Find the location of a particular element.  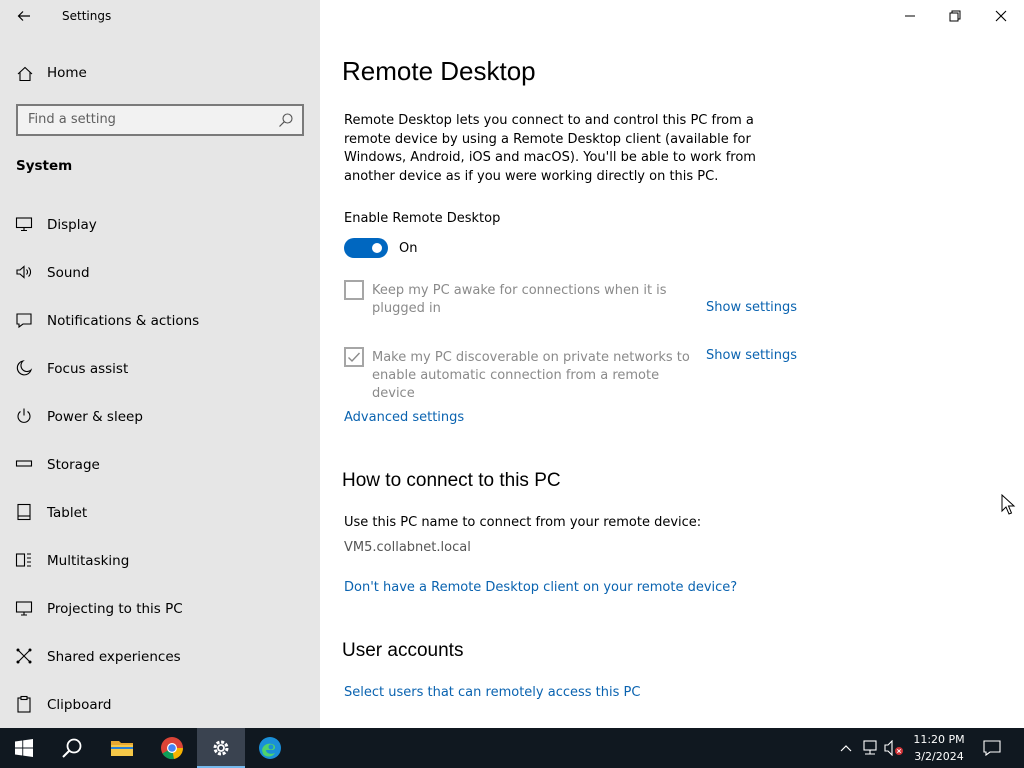

back-button is located at coordinates (24, 16).